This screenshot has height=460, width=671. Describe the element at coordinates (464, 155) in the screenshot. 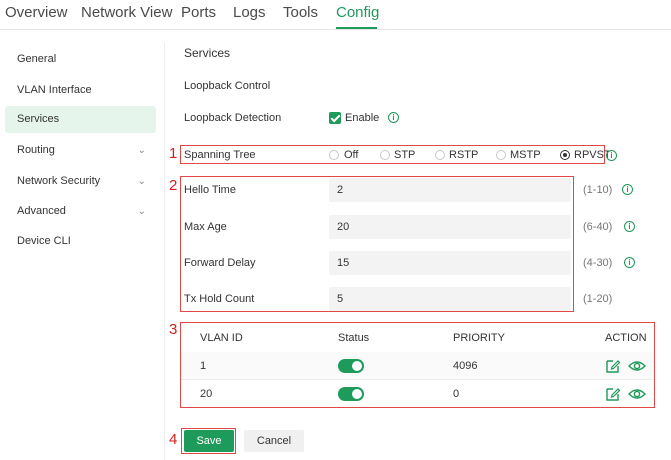

I see `radio-label-rstp: RSTP` at that location.